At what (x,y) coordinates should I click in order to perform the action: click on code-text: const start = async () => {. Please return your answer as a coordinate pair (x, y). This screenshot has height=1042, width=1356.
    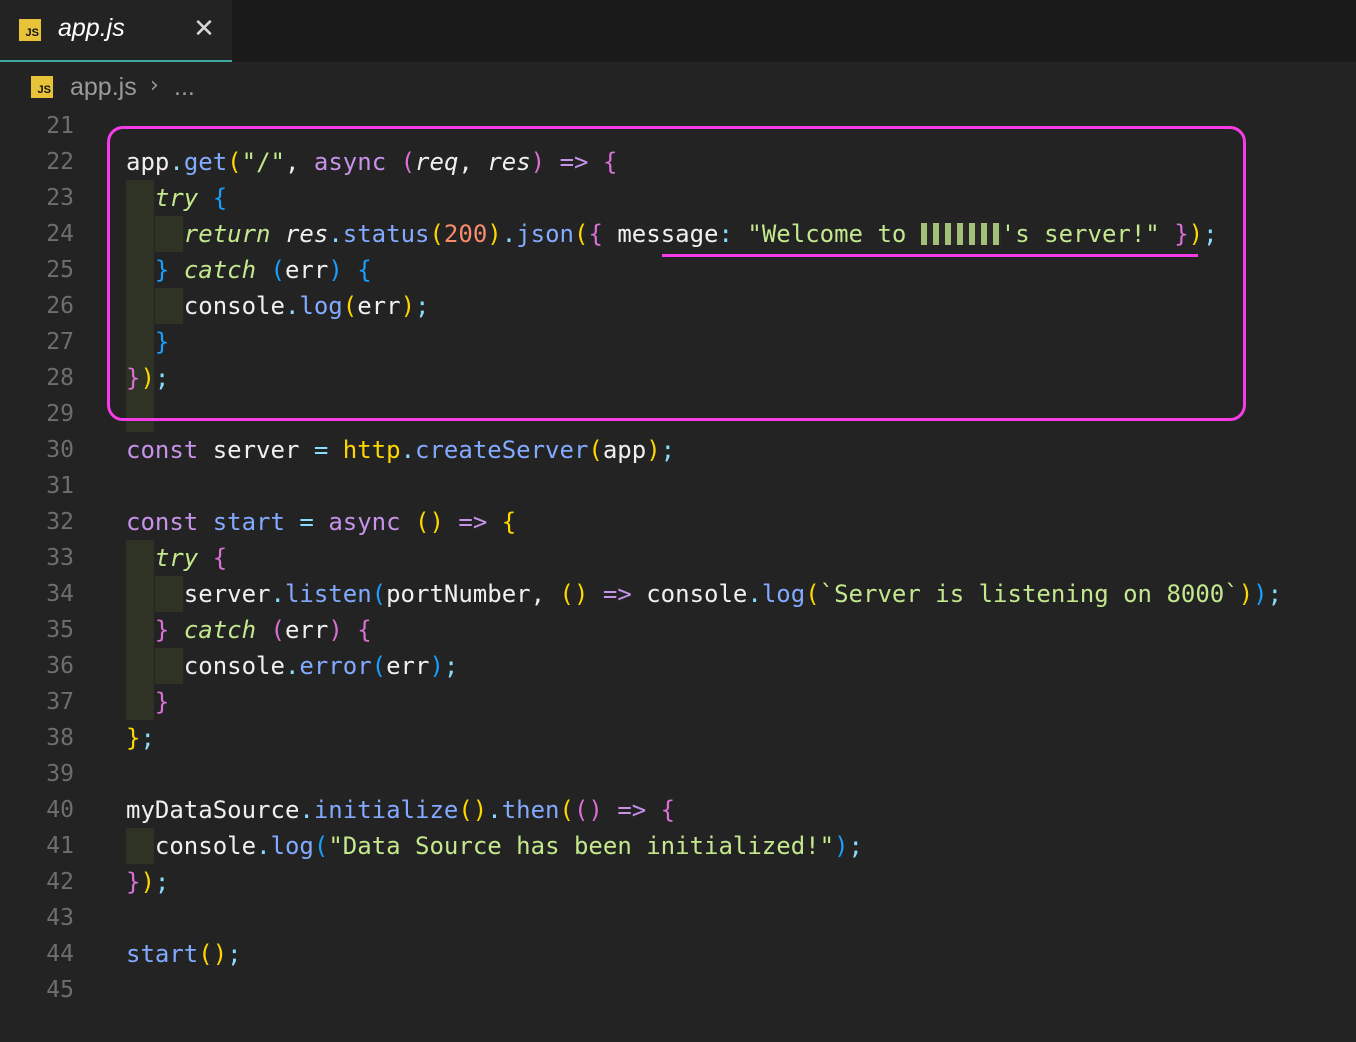
    Looking at the image, I should click on (321, 522).